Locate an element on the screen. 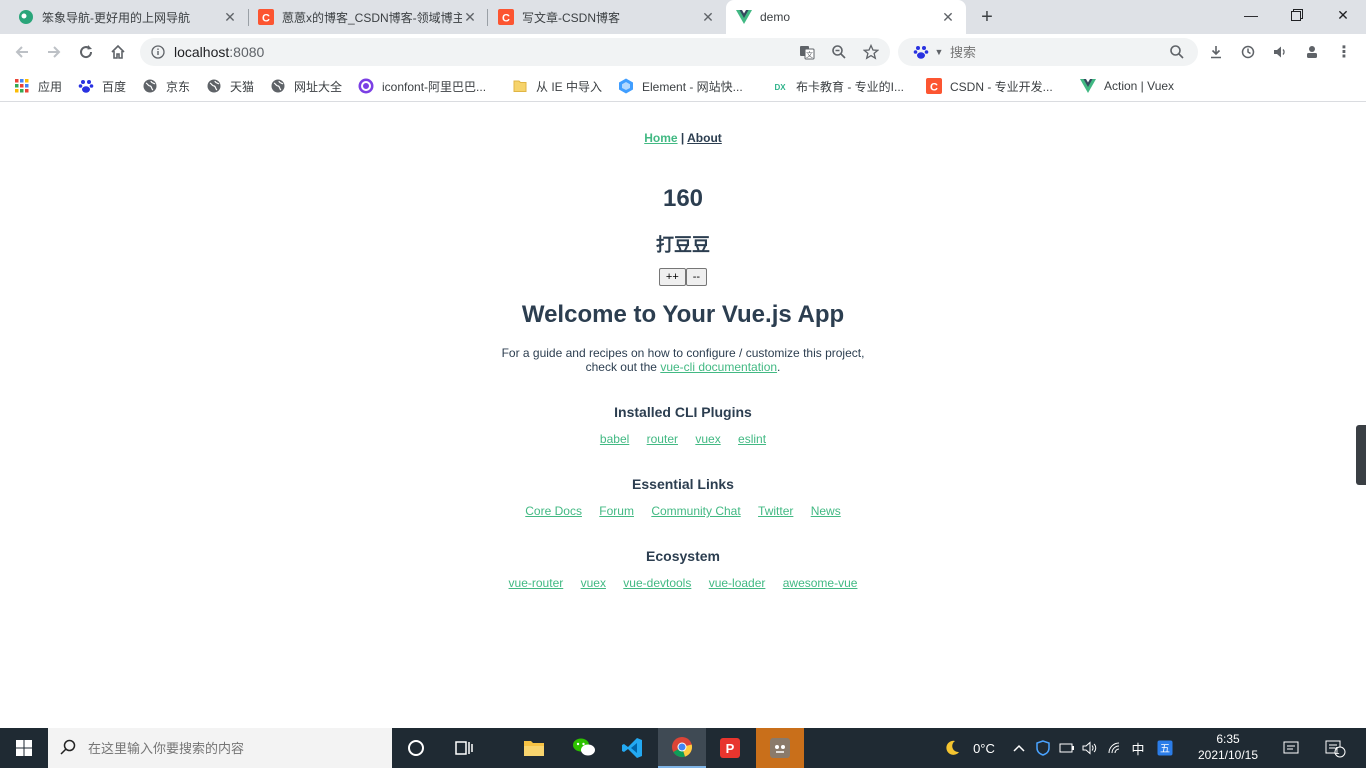 This screenshot has height=768, width=1366. speaker-icon is located at coordinates (1280, 52).